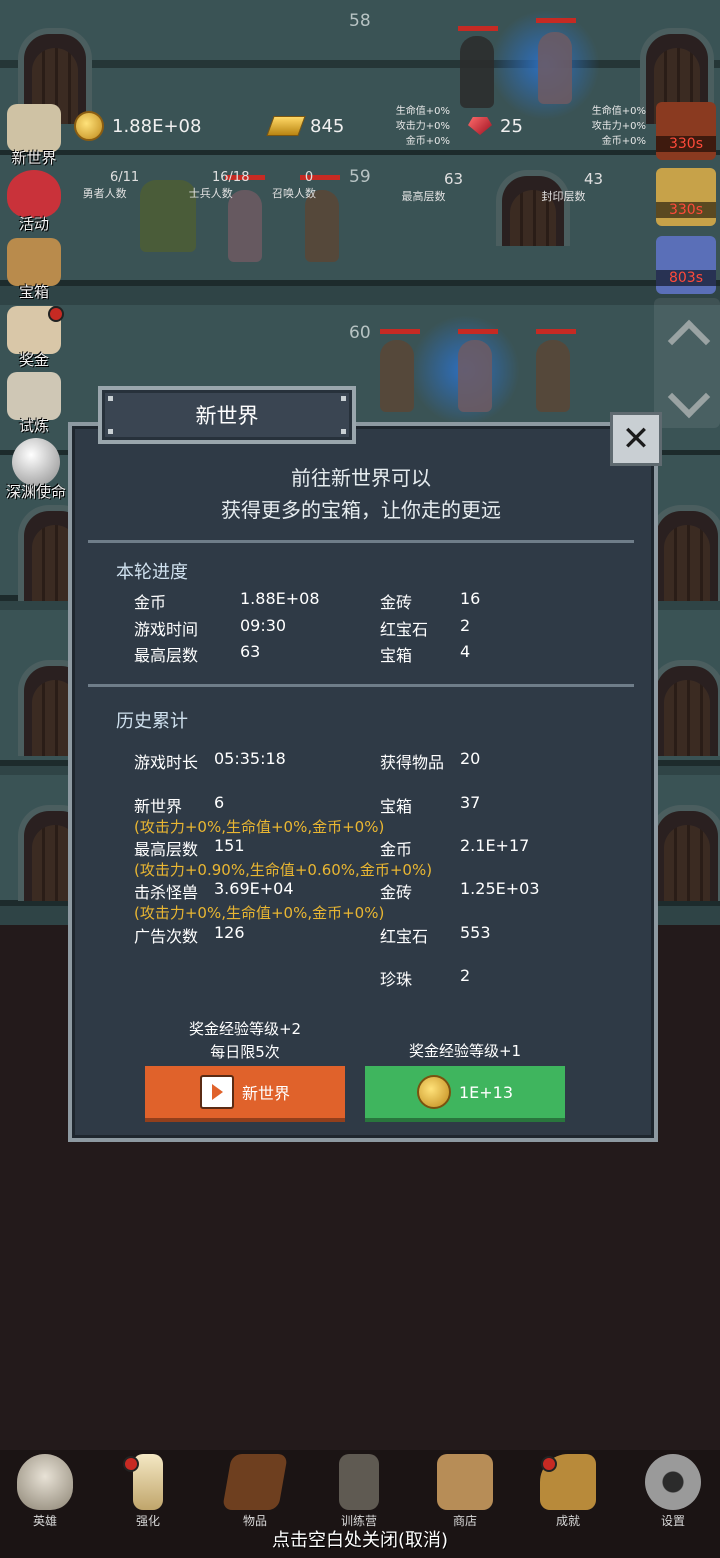  I want to click on history-bonus-note: (攻击力+0.90%,生命值+0.60%,金币+0%), so click(283, 870).